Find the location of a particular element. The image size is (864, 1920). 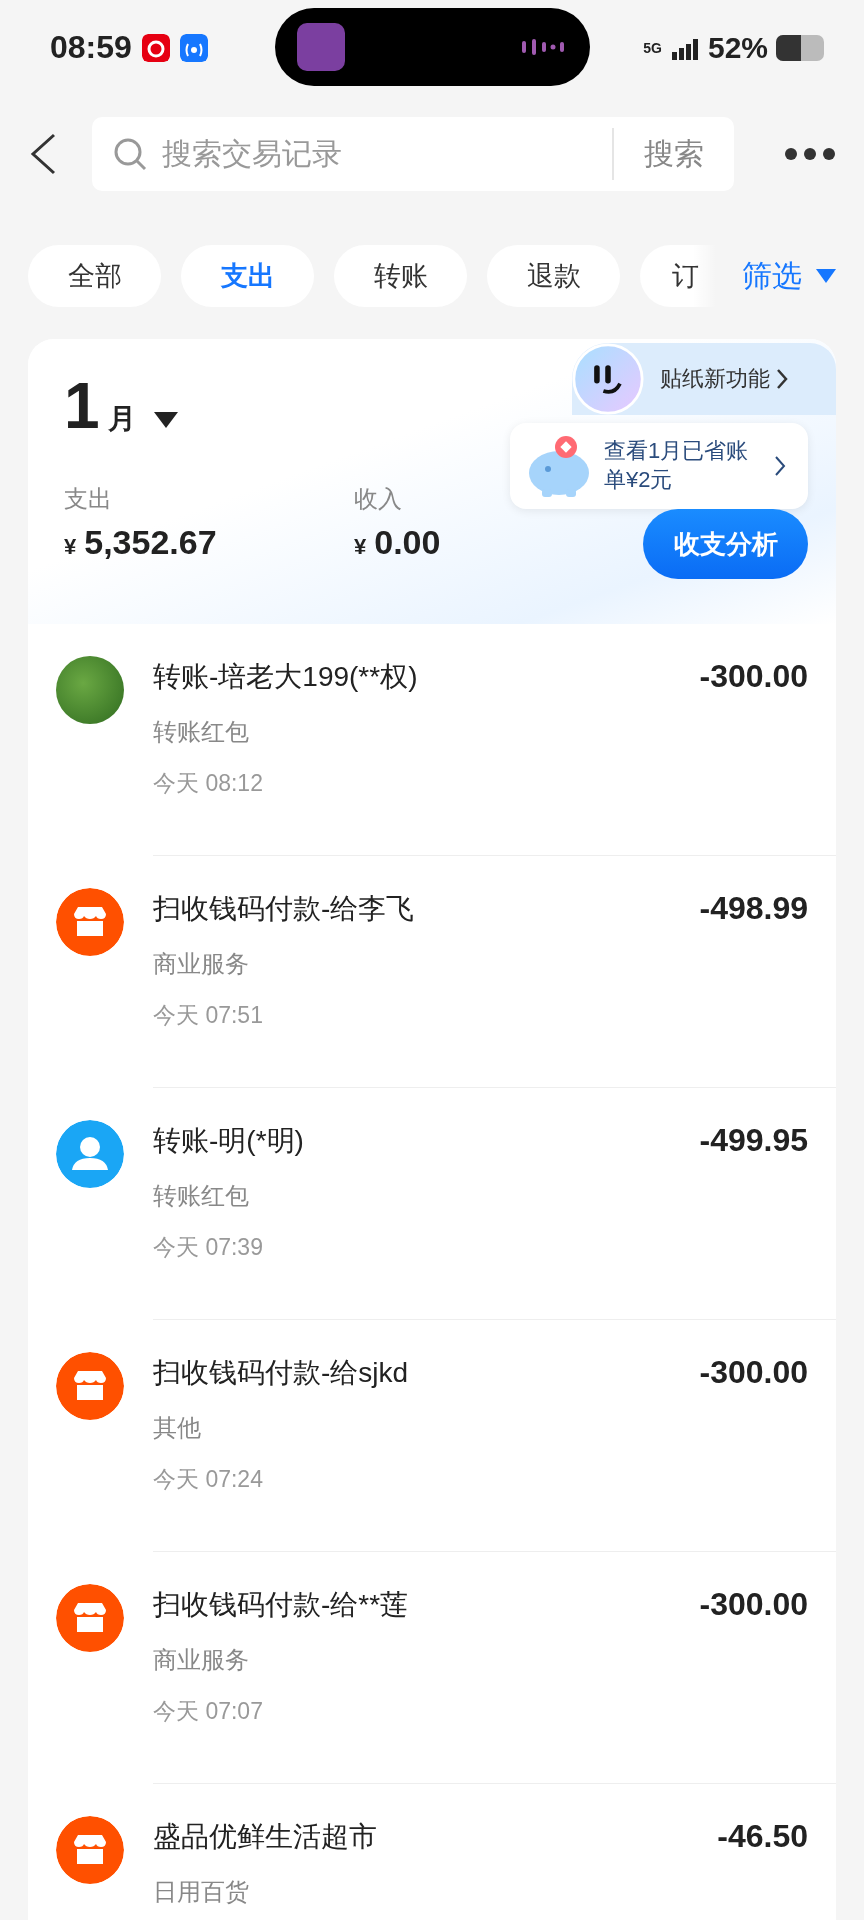

smiley-sticker-icon is located at coordinates (608, 379).